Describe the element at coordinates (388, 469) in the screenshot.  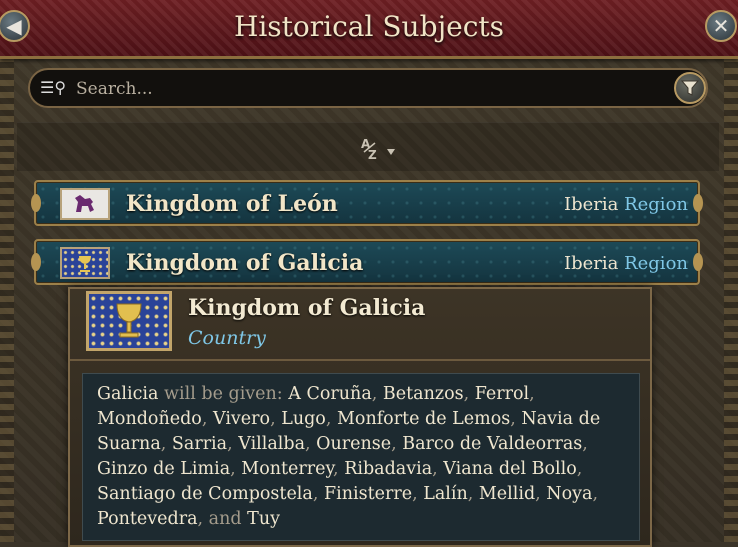
I see `place-name: Ribadavia` at that location.